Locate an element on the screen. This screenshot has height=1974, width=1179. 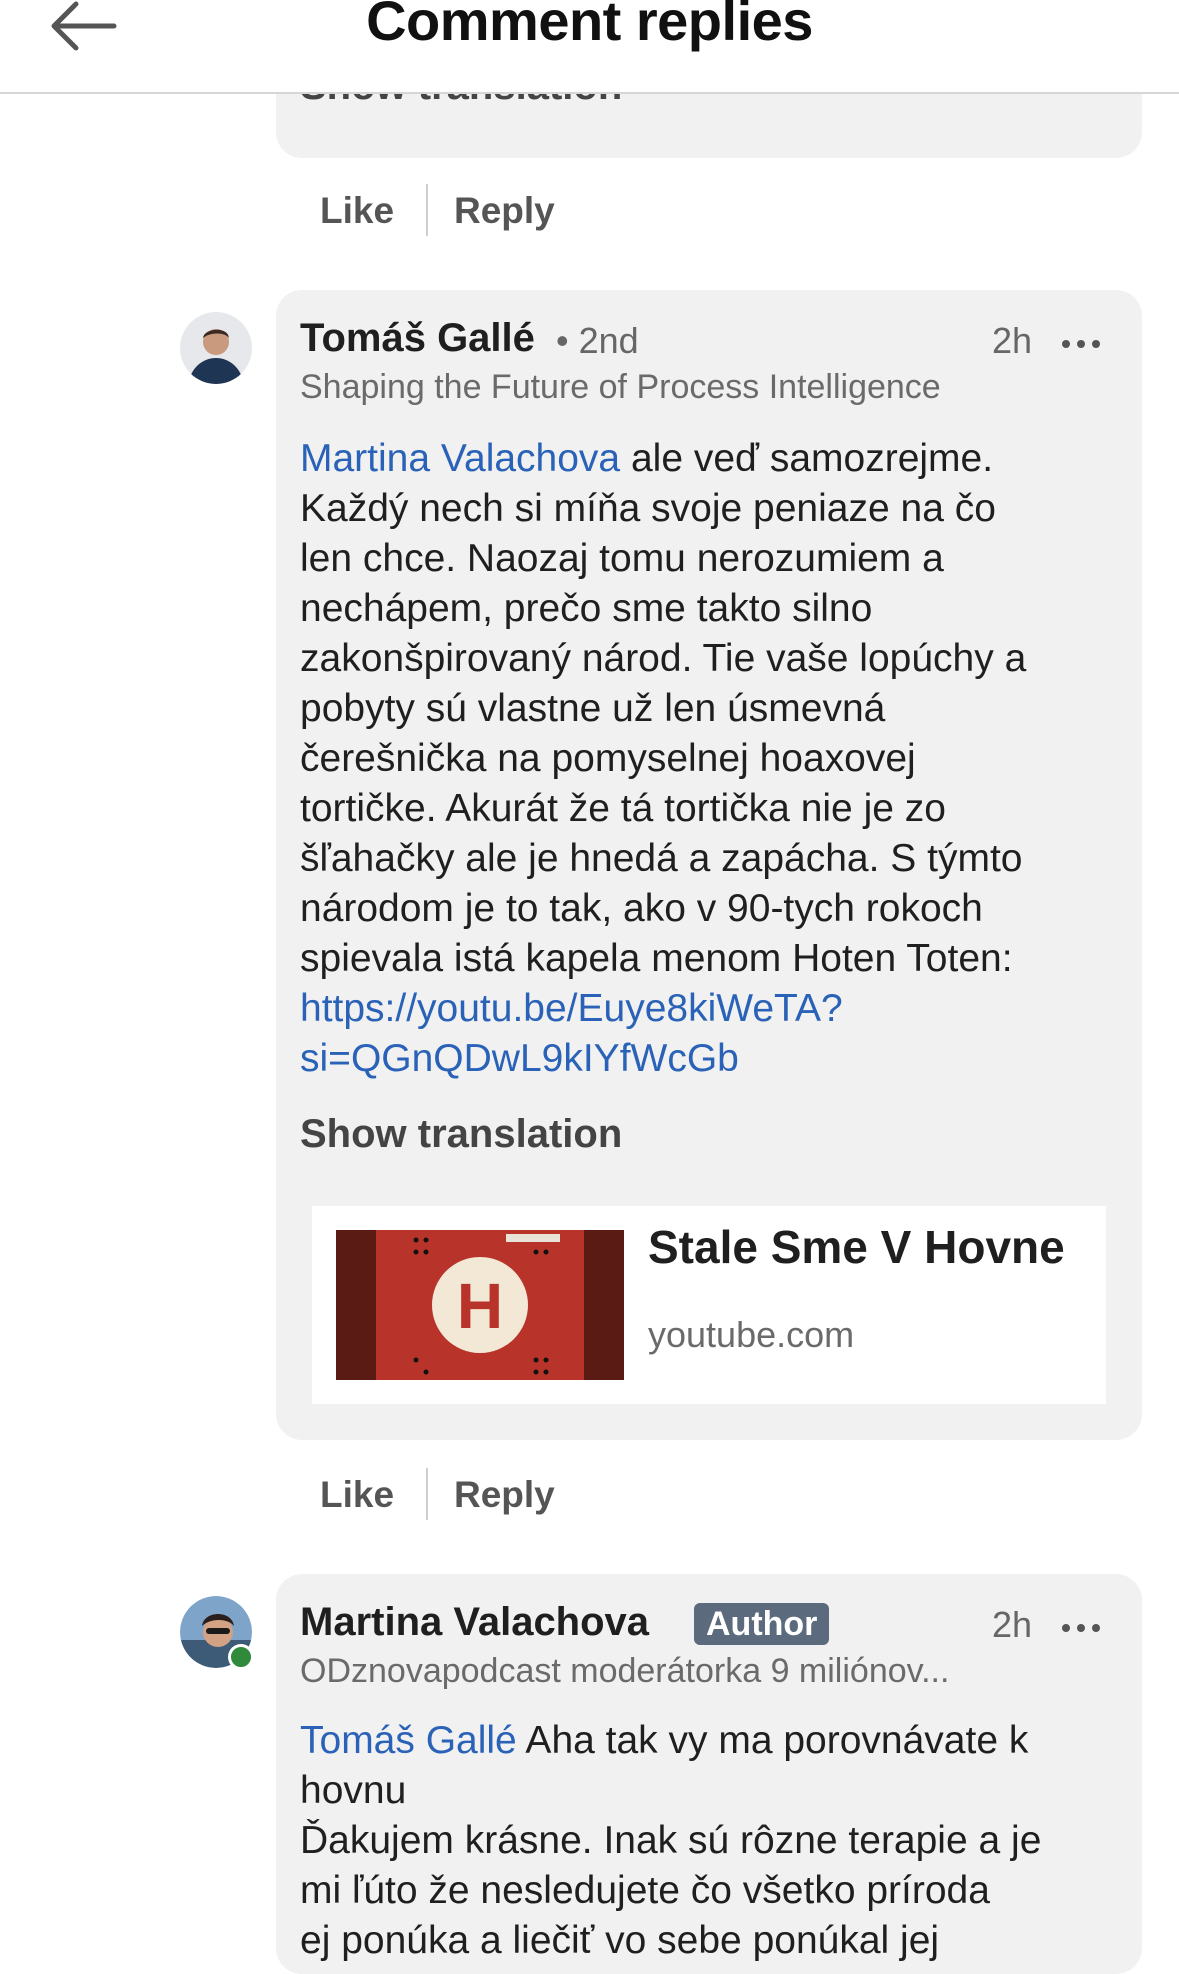
author-name: Martina Valachova is located at coordinates (474, 1622).